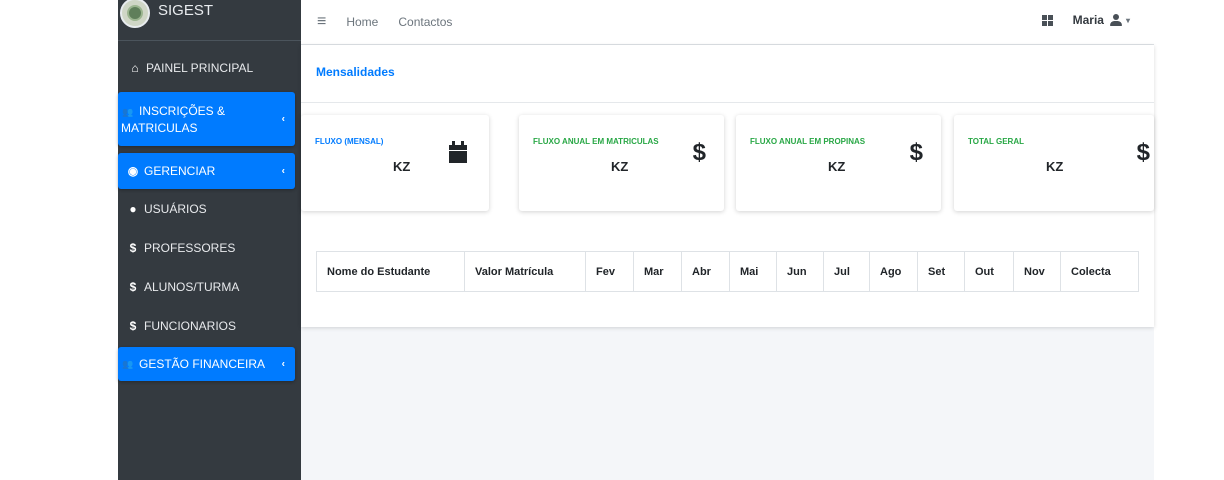 This screenshot has height=480, width=1224. Describe the element at coordinates (989, 271) in the screenshot. I see `column-header: Out` at that location.